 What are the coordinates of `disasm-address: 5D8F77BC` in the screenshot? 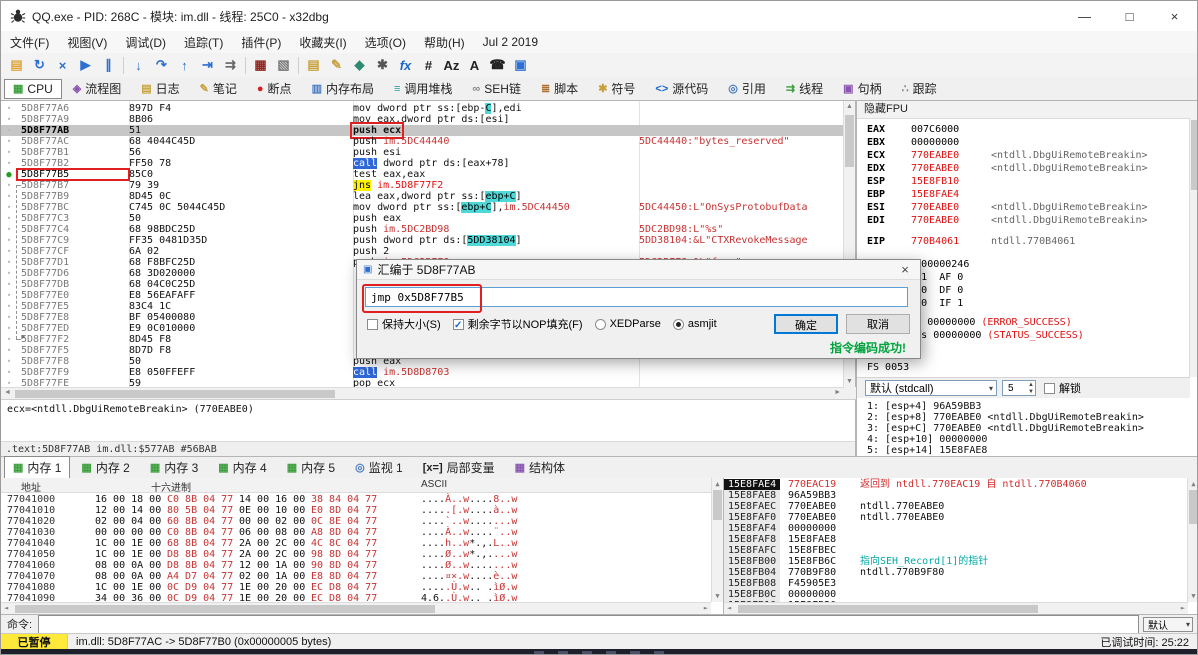 It's located at (73, 207).